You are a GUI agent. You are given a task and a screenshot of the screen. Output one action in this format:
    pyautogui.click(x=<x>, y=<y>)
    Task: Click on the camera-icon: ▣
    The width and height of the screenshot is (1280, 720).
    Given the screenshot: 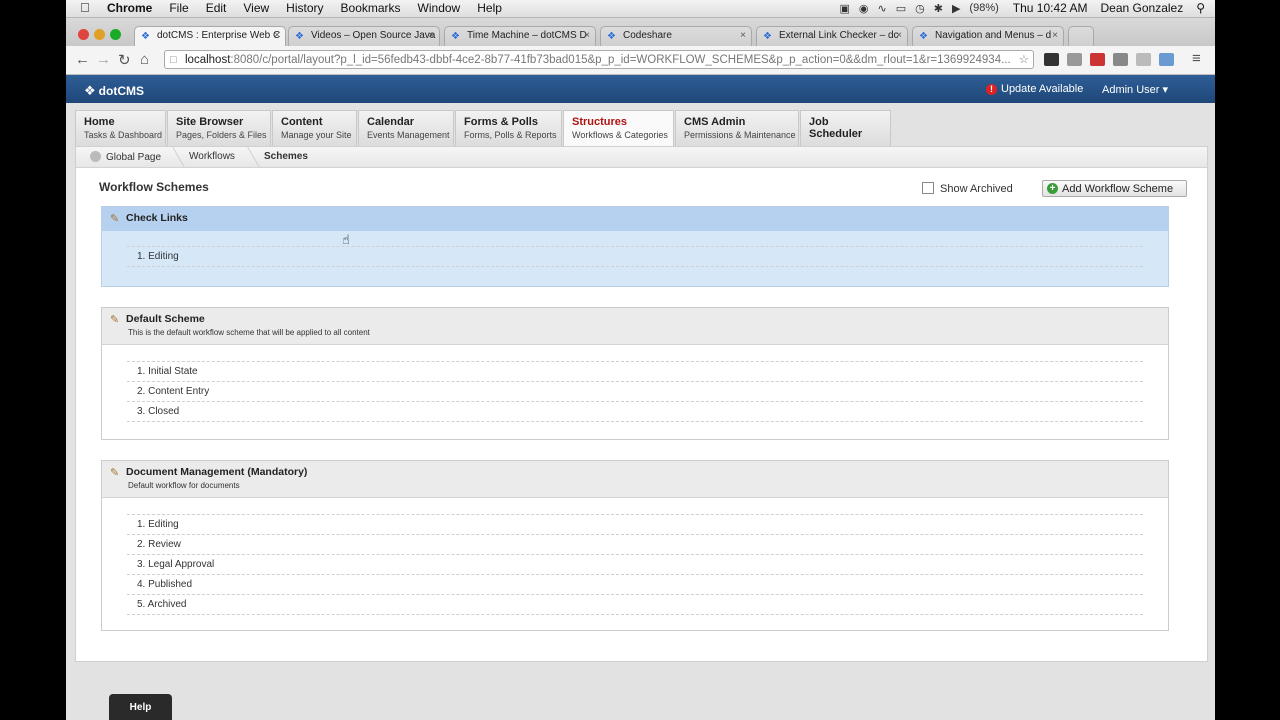 What is the action you would take?
    pyautogui.click(x=844, y=8)
    